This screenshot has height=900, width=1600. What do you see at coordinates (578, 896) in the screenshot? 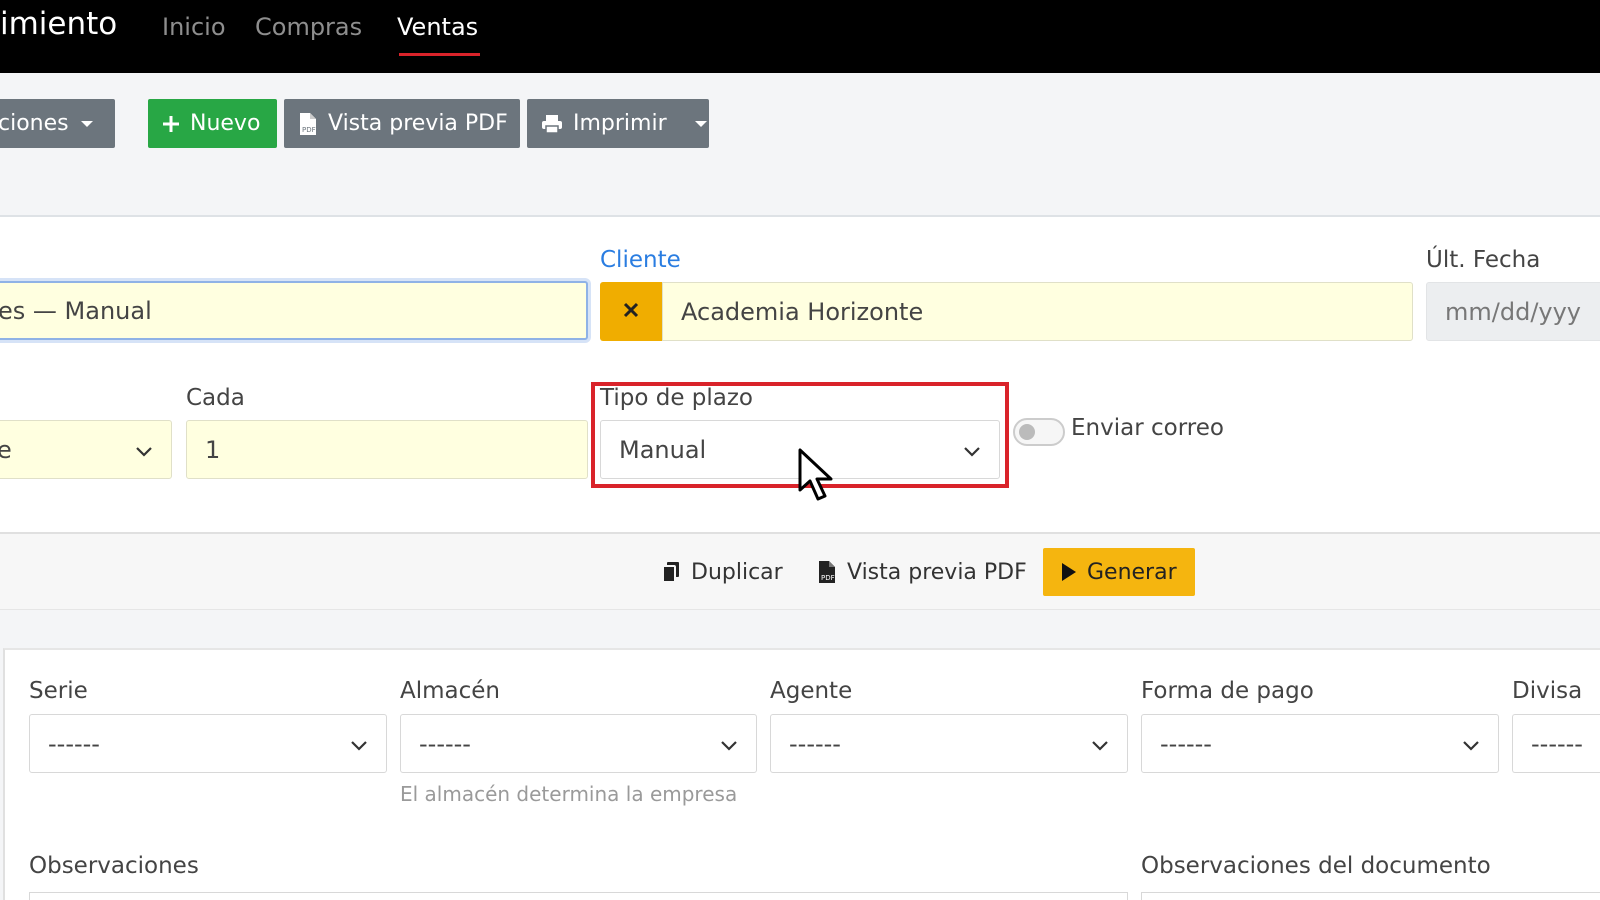
I see `observaciones-textarea` at bounding box center [578, 896].